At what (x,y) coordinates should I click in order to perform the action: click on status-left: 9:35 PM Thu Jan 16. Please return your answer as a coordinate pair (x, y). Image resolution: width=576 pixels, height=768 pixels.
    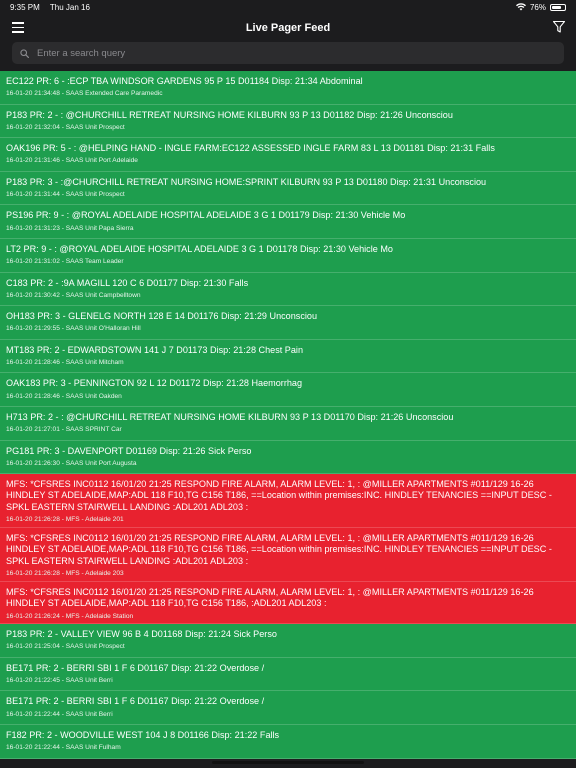
    Looking at the image, I should click on (54, 7).